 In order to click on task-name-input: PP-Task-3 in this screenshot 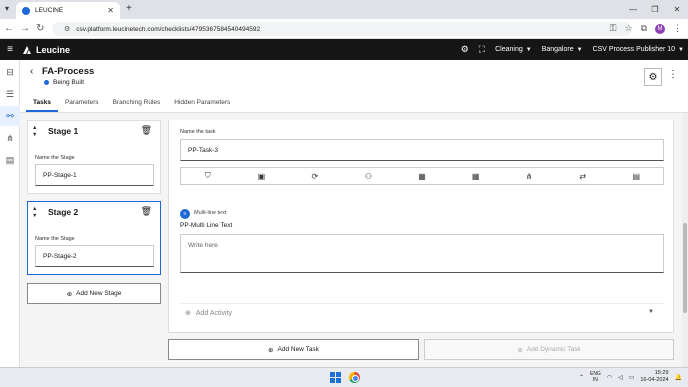, I will do `click(422, 150)`.